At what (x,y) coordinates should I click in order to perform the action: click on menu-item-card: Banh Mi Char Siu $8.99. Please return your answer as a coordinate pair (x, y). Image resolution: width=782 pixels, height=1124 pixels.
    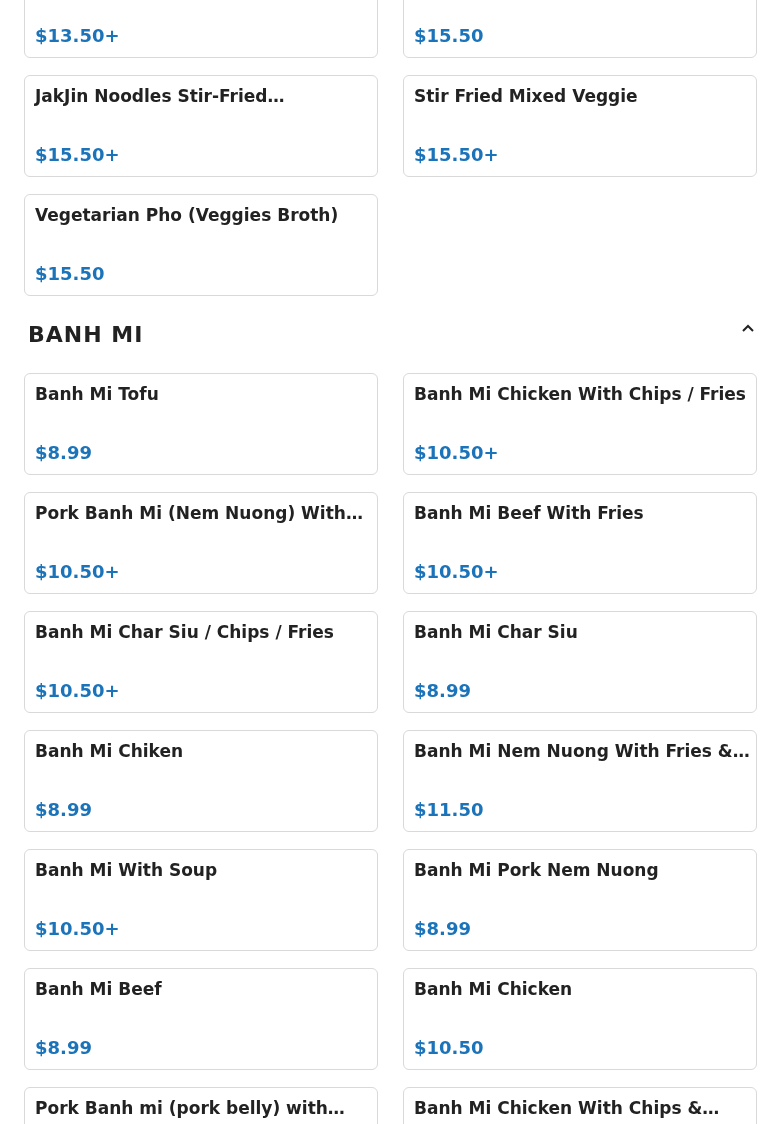
    Looking at the image, I should click on (580, 662).